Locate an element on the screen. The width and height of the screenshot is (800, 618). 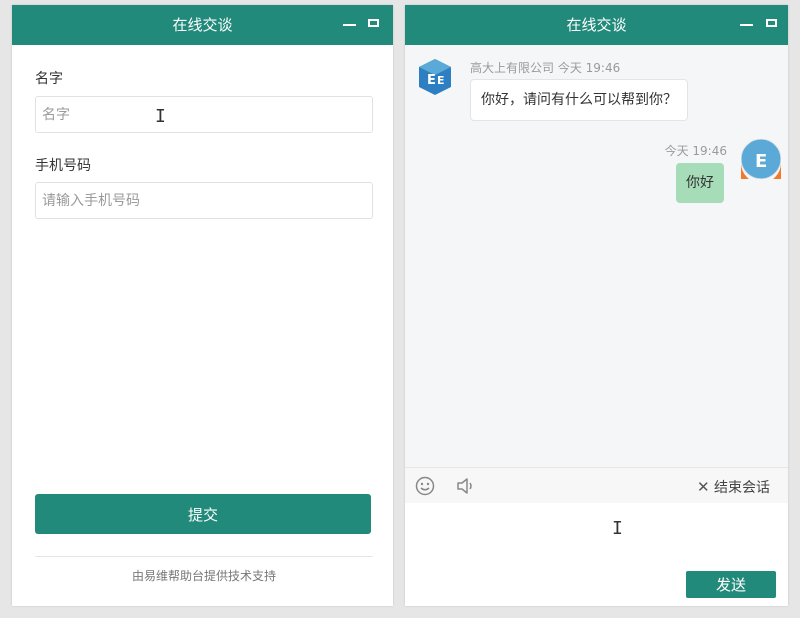
agent-message-bubble: 你好，请问有什么可以帮到你？ is located at coordinates (579, 100).